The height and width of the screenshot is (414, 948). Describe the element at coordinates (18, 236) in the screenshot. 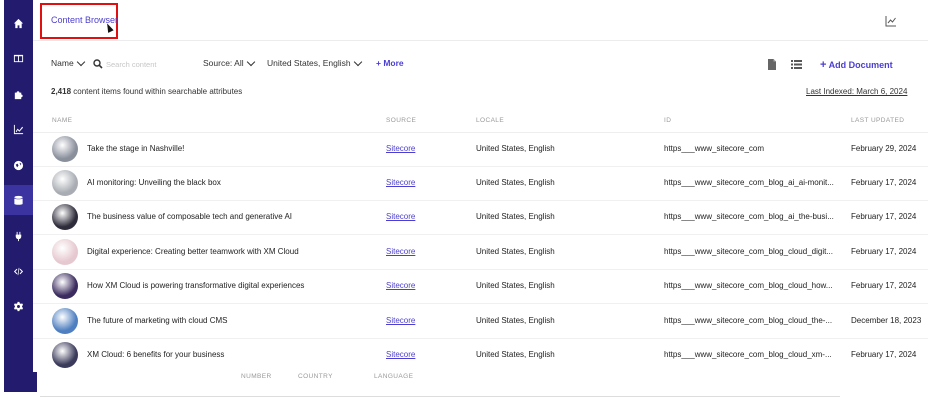

I see `plug-icon` at that location.